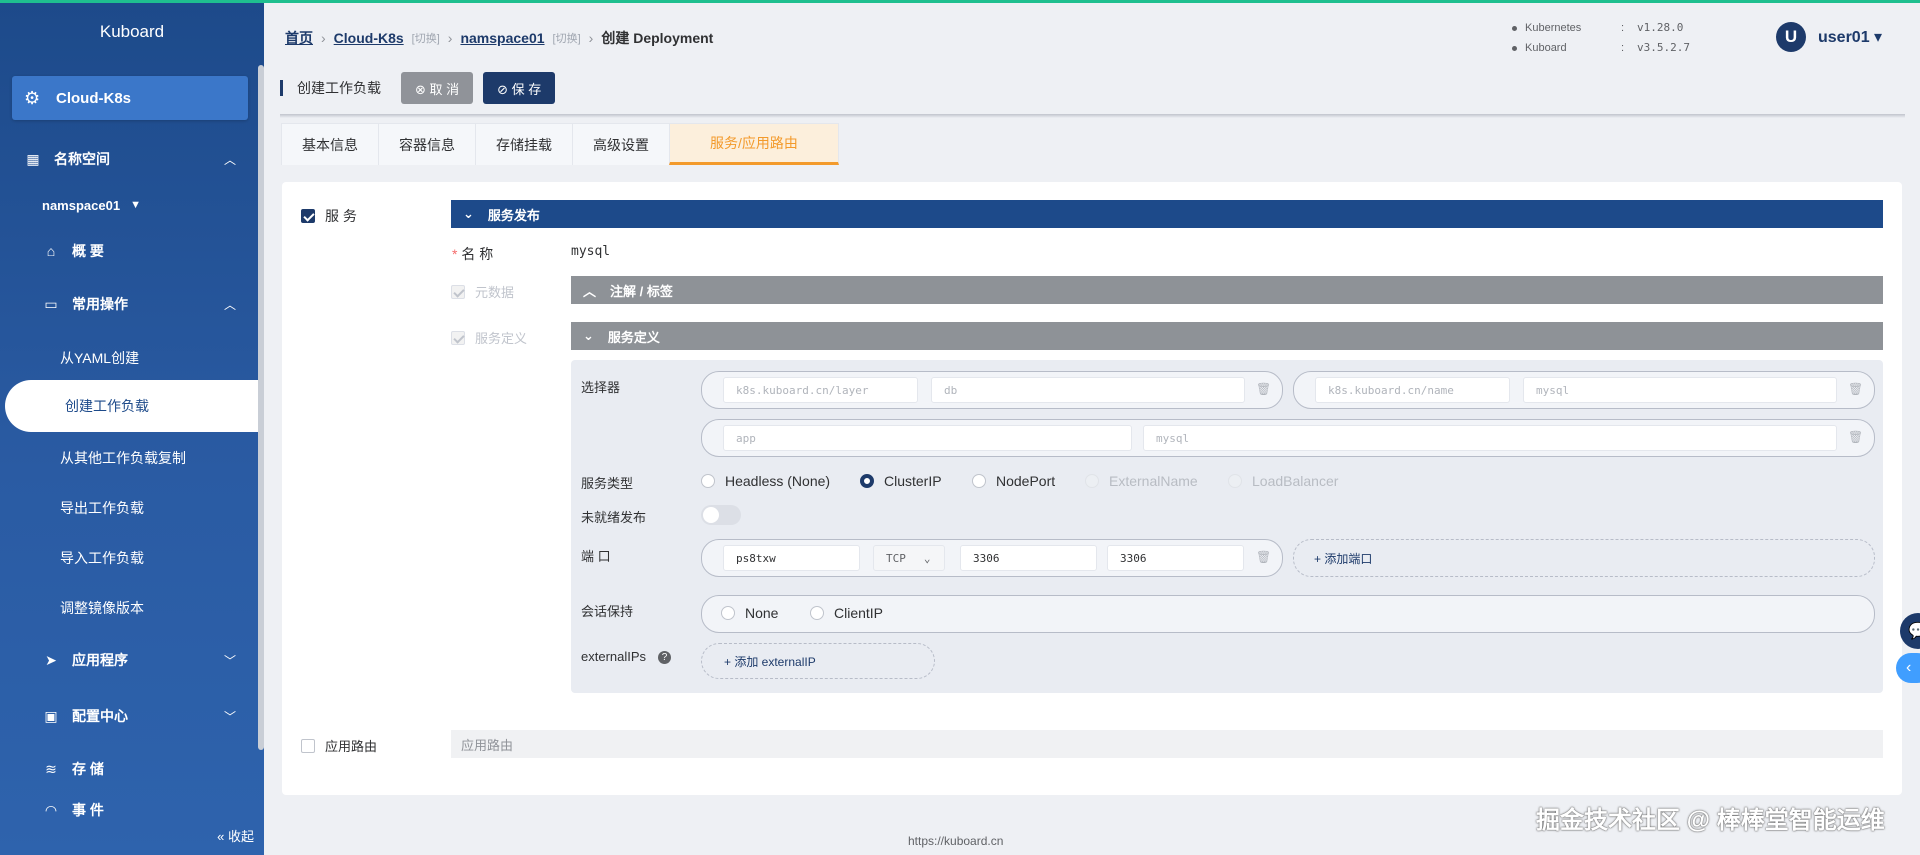 The width and height of the screenshot is (1920, 855). Describe the element at coordinates (132, 716) in the screenshot. I see `sidebar-item-config: ▣ 配置中心 ﹀` at that location.